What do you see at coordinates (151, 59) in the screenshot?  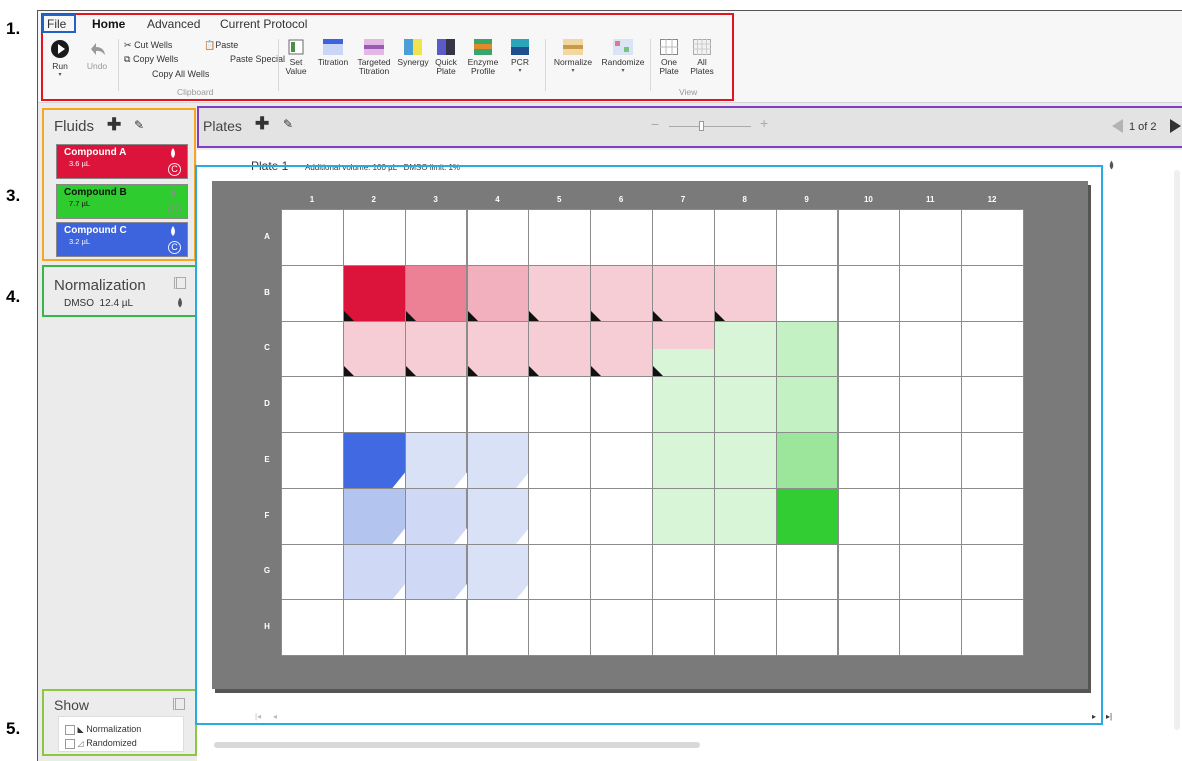 I see `copy-wells-button: ⧉ Copy Wells` at bounding box center [151, 59].